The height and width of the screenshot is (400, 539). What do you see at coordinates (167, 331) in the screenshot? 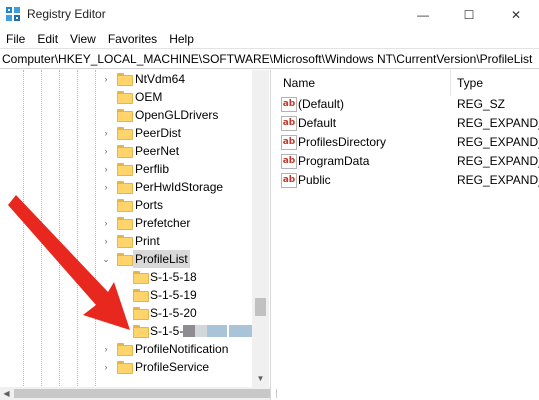
I see `tree-item-label: S-1-5-` at bounding box center [167, 331].